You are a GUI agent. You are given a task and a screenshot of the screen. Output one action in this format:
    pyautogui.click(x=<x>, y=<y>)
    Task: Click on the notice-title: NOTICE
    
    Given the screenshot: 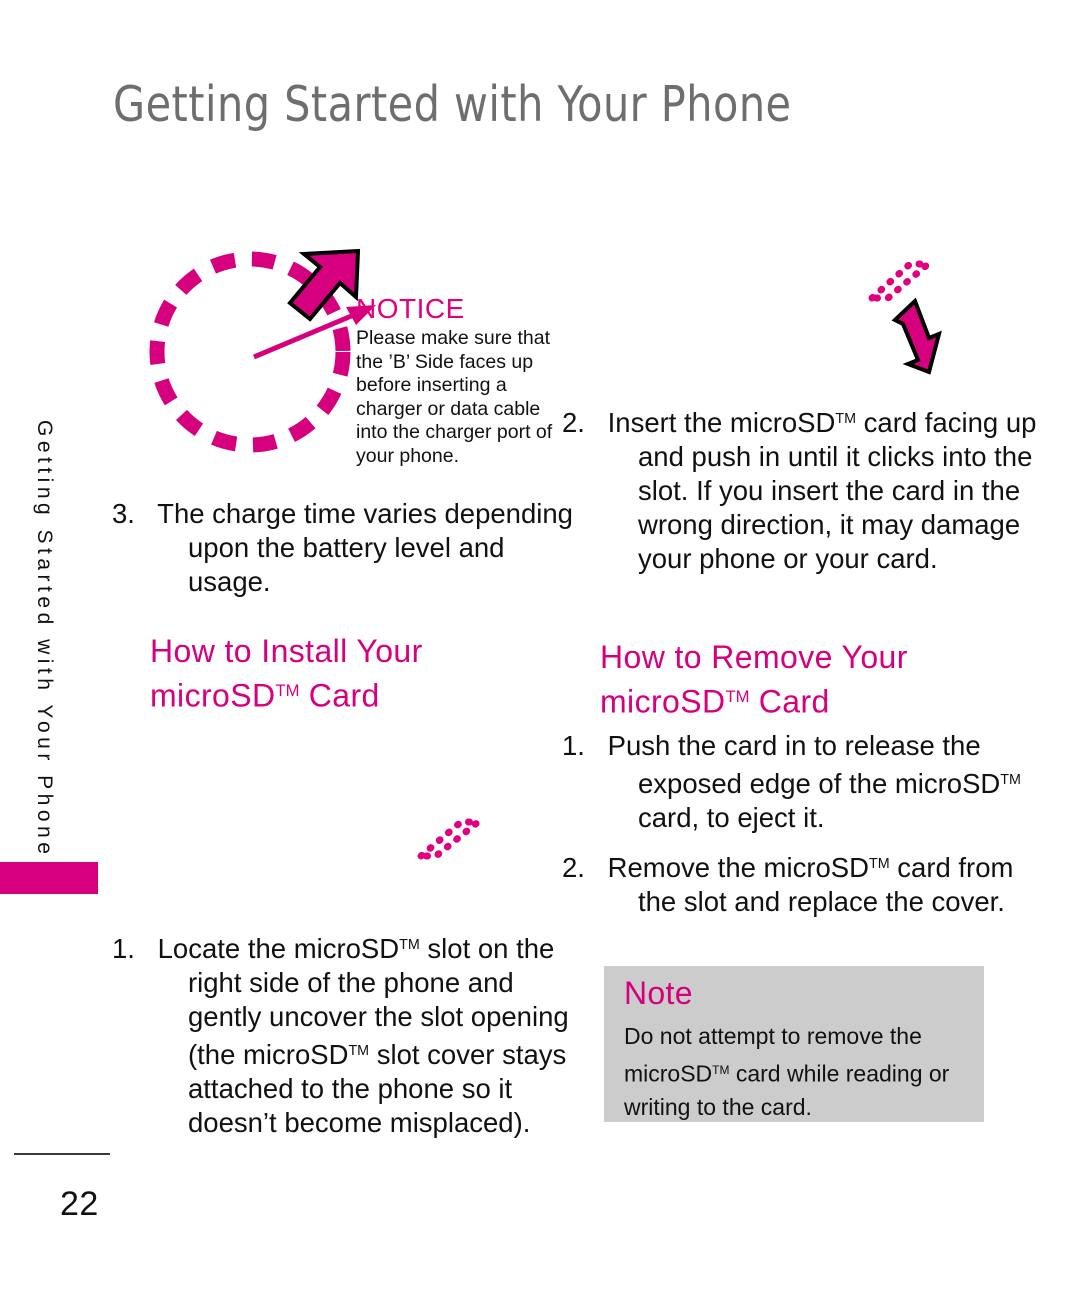 What is the action you would take?
    pyautogui.click(x=410, y=308)
    